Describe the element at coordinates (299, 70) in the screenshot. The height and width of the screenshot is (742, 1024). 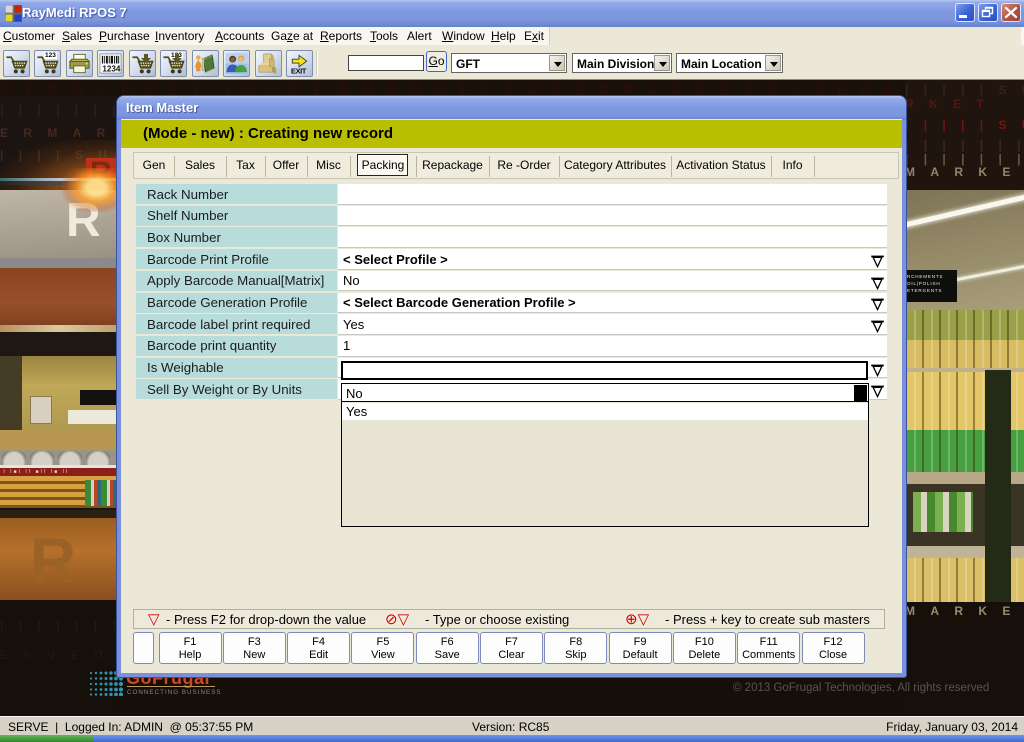
I see `svg-text: EXIT` at that location.